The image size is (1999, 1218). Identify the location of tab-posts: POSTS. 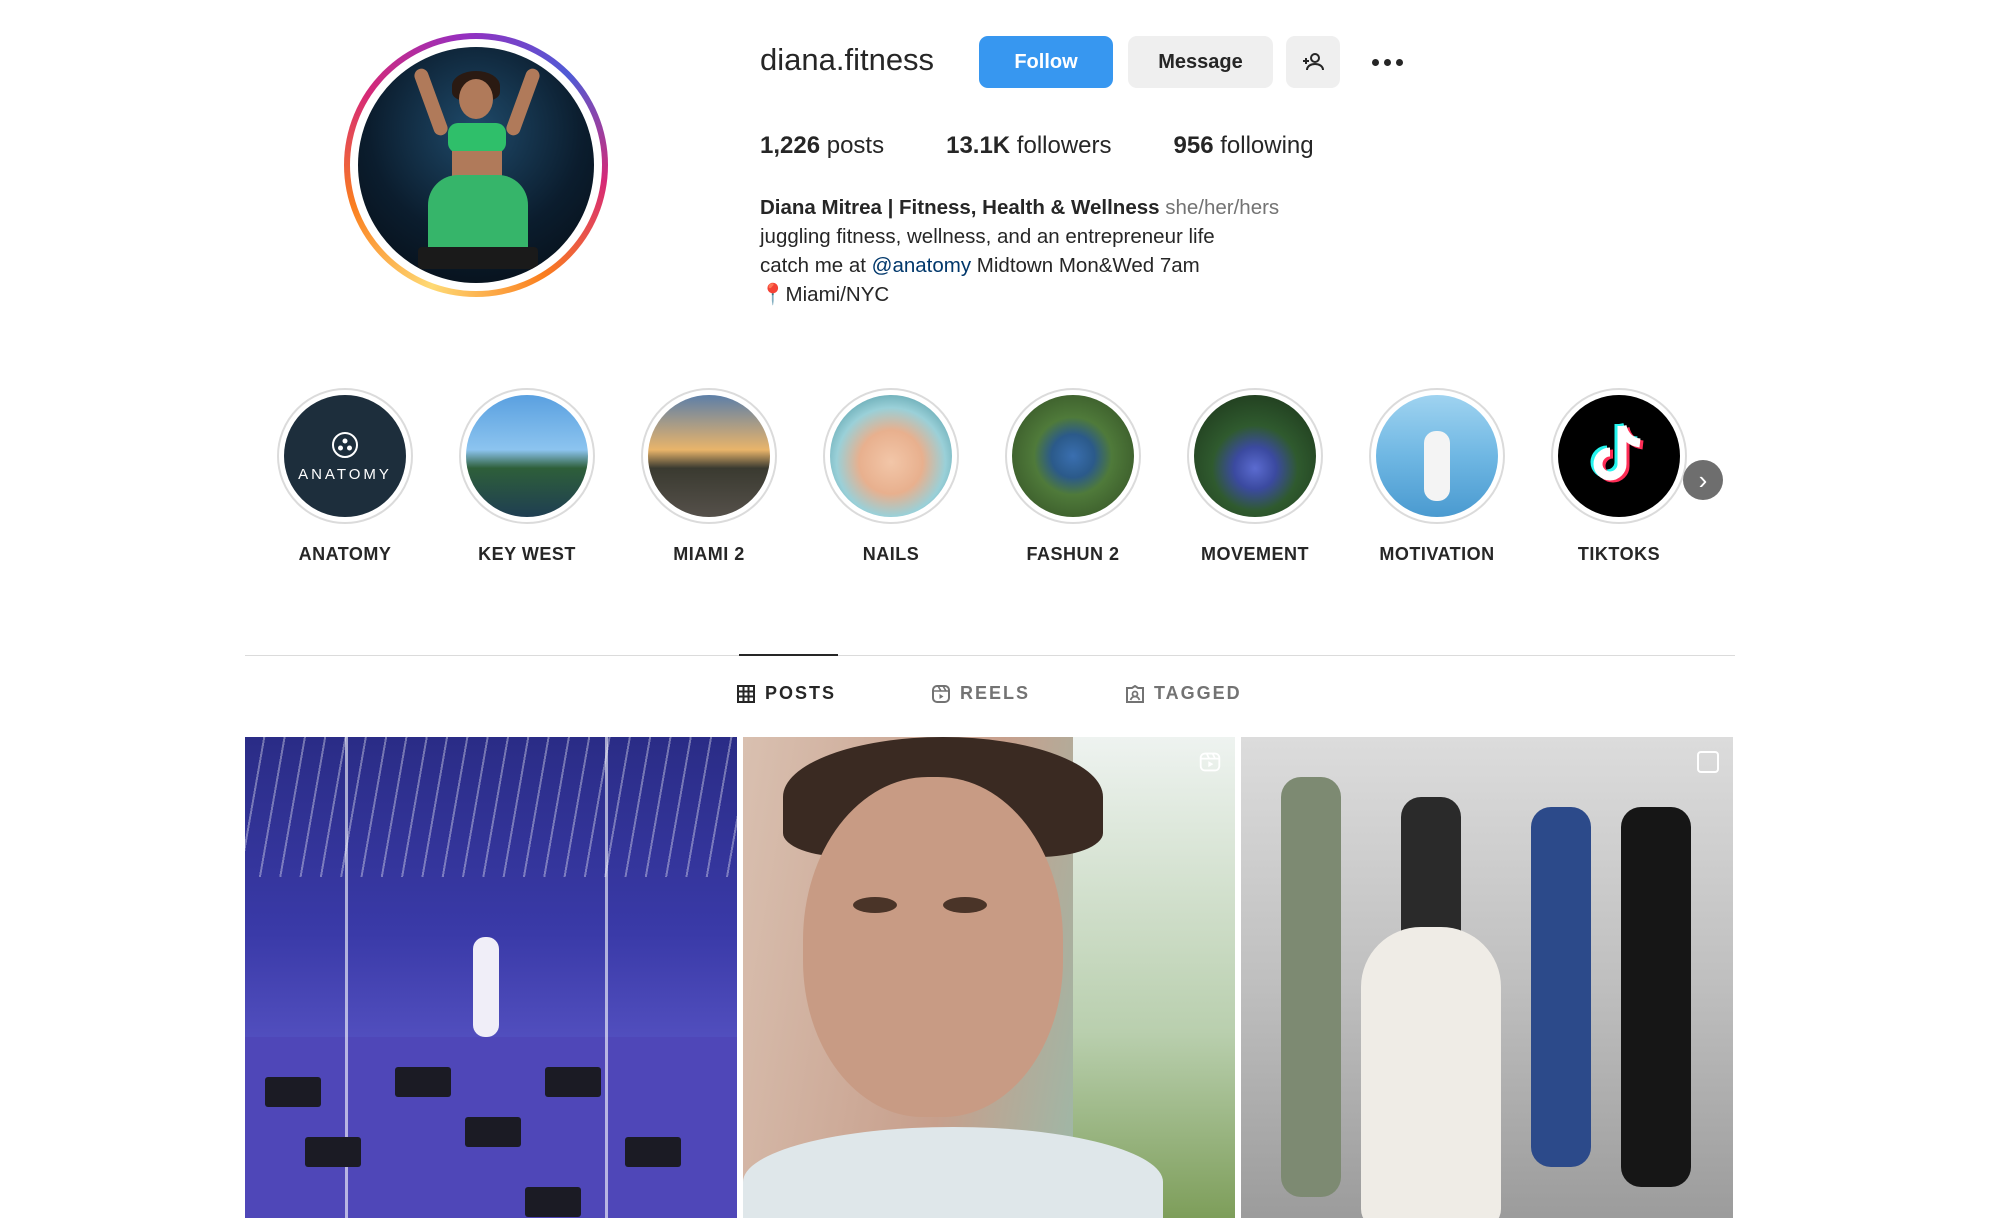
(786, 693).